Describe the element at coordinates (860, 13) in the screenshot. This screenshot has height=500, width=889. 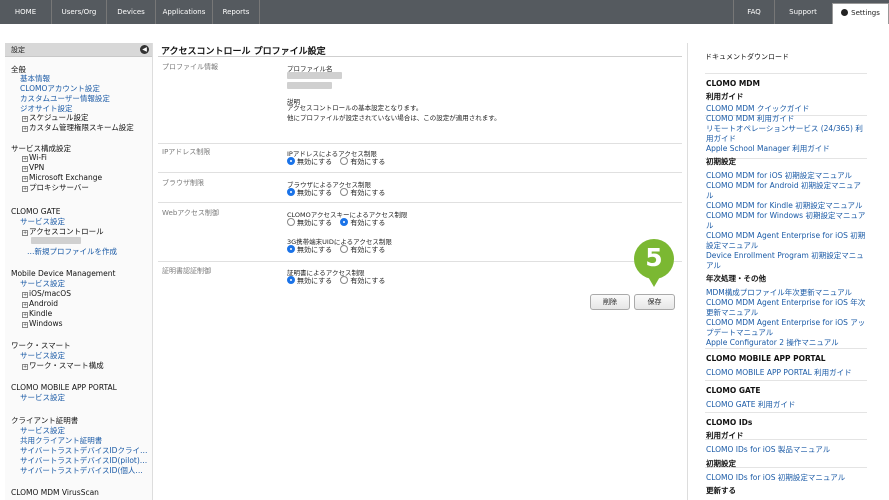
I see `nav-settings: Settings` at that location.